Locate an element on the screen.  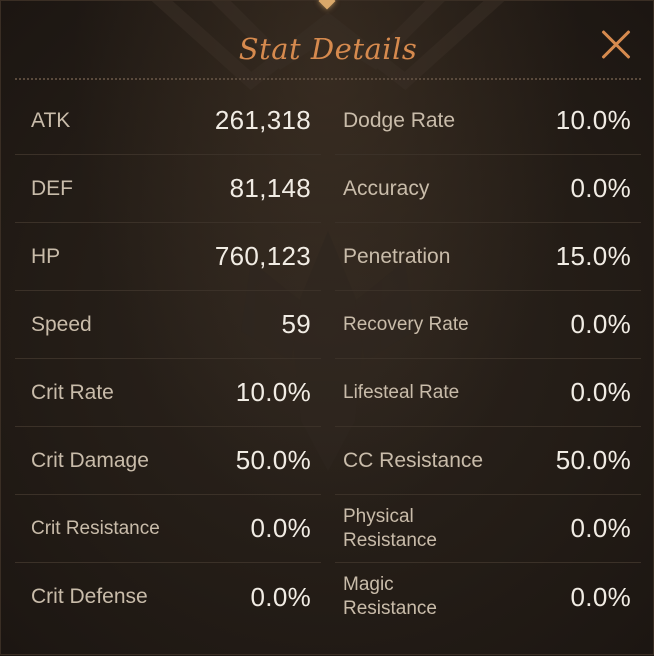
stat-row-speed: Speed 59 is located at coordinates (168, 325).